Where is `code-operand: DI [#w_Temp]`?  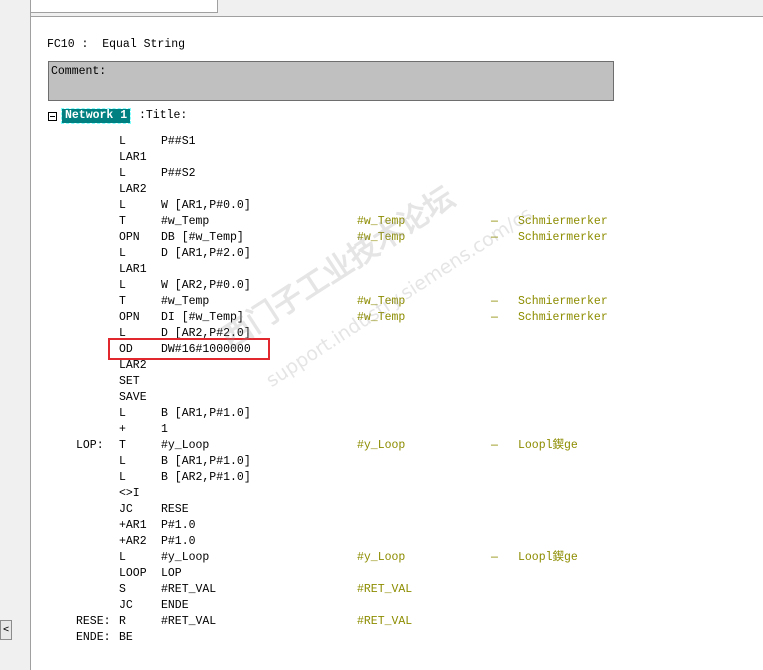
code-operand: DI [#w_Temp] is located at coordinates (202, 317).